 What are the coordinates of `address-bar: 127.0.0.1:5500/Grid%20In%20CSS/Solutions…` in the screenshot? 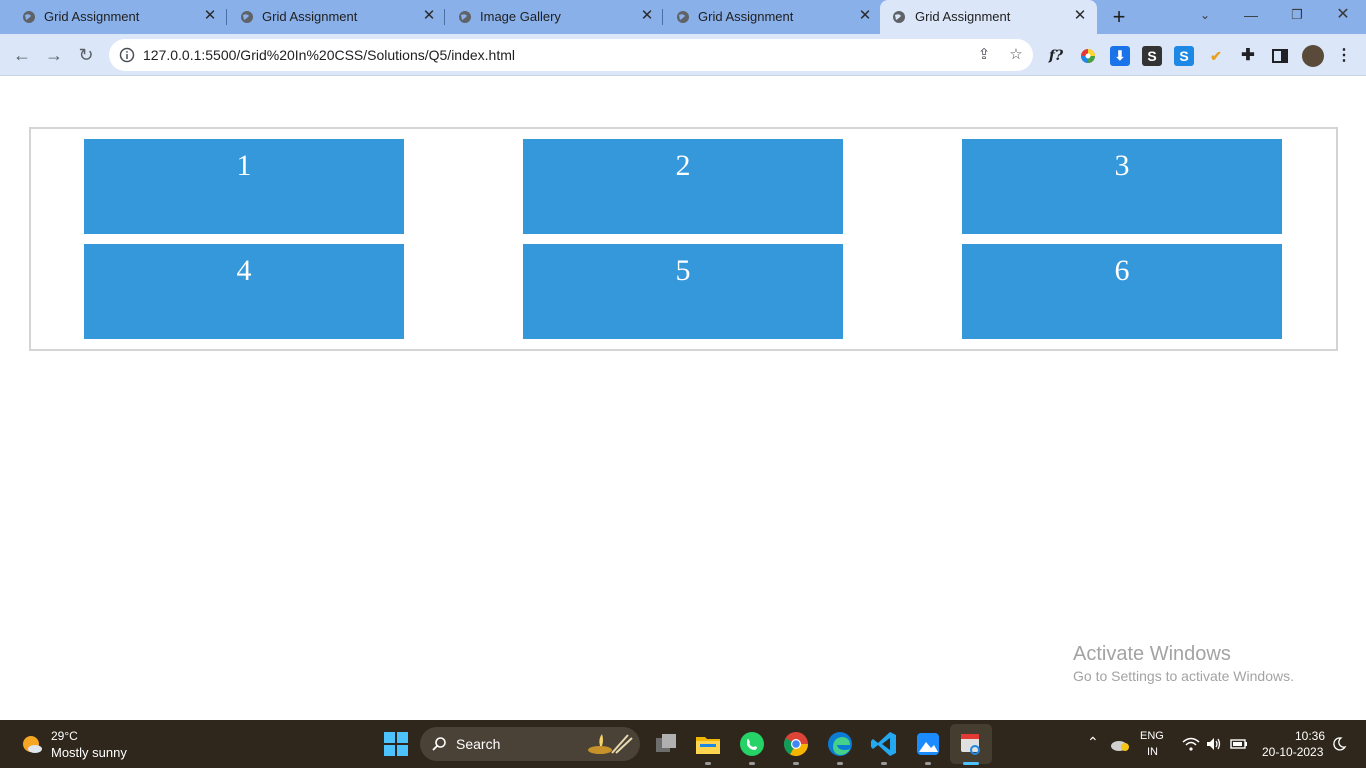 It's located at (571, 55).